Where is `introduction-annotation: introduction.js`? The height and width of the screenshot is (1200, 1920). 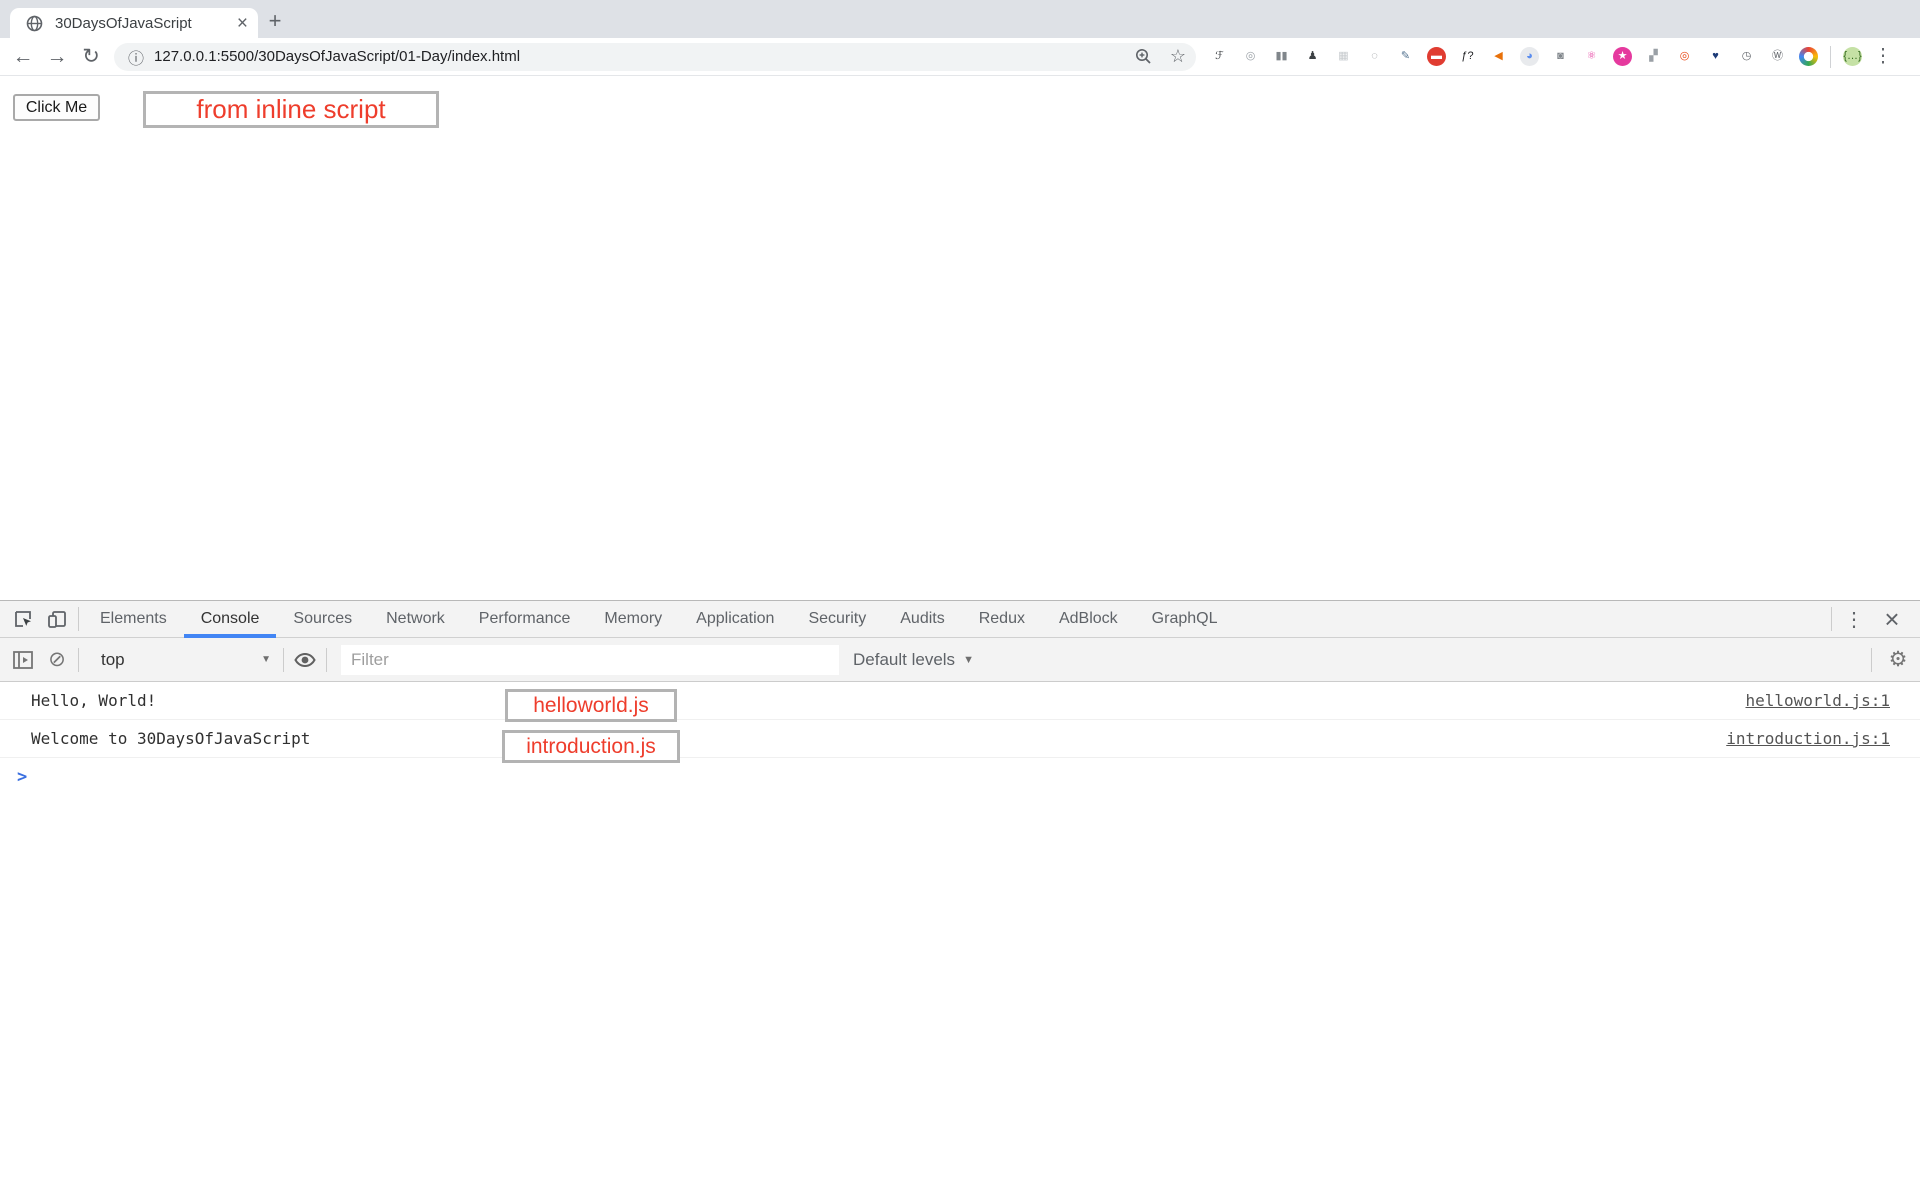 introduction-annotation: introduction.js is located at coordinates (591, 746).